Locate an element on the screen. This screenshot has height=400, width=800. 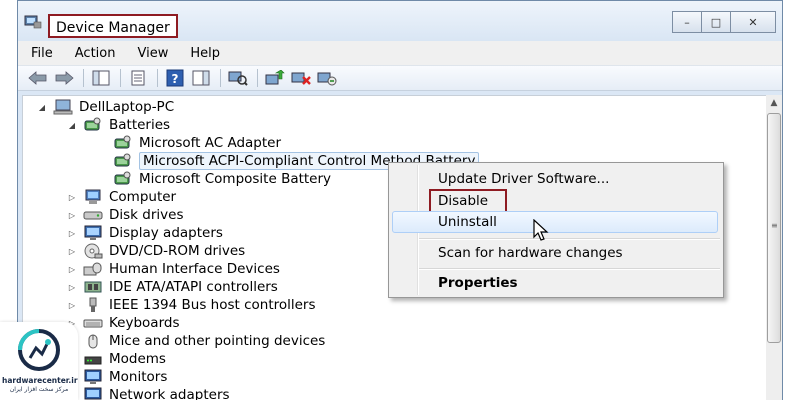
tree-category-label: Human Interface Devices is located at coordinates (194, 269).